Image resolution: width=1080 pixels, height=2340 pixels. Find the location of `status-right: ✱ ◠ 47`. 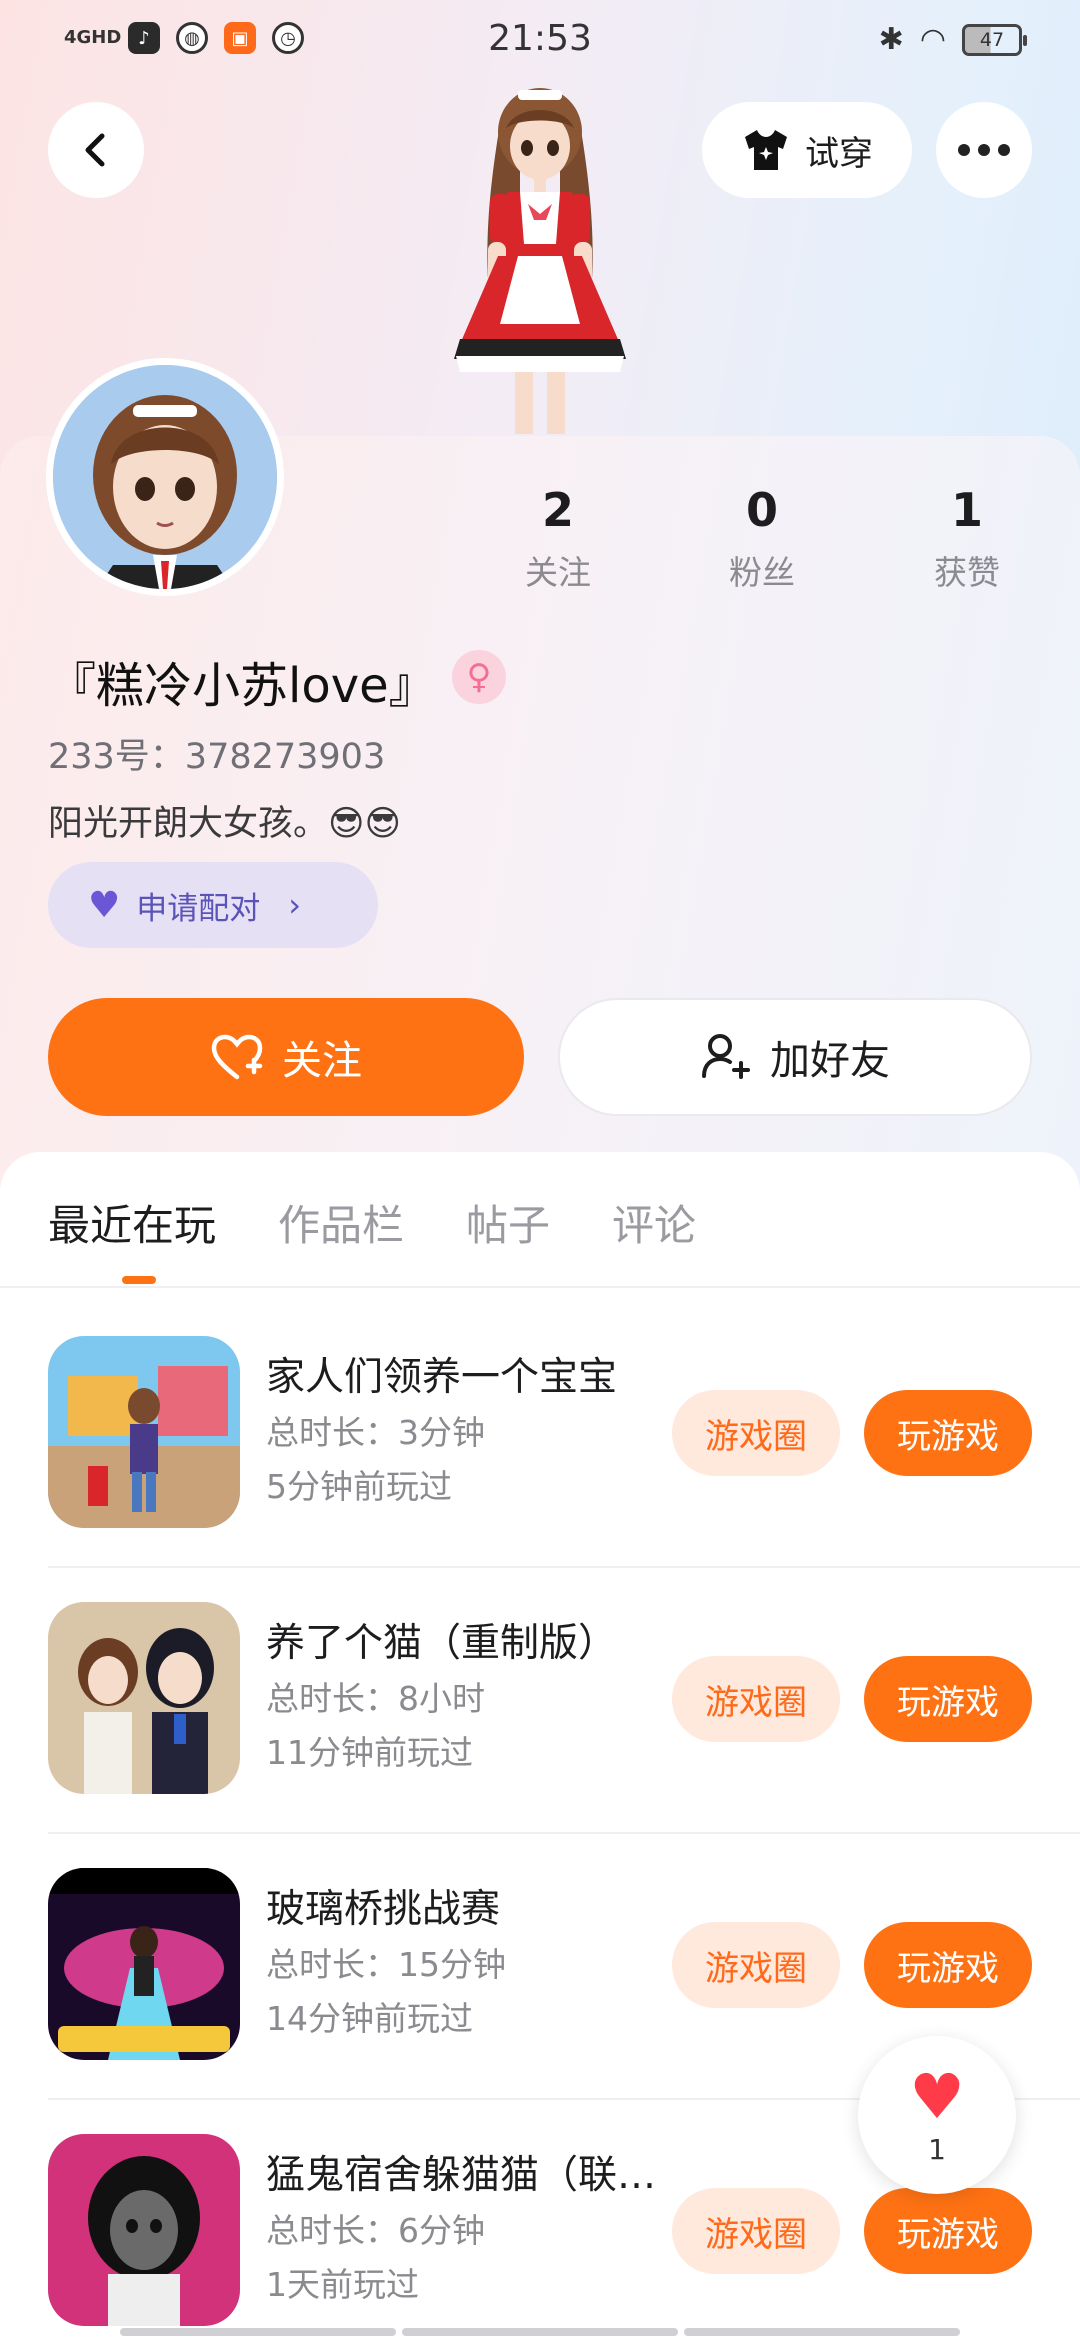

status-right: ✱ ◠ 47 is located at coordinates (952, 39).